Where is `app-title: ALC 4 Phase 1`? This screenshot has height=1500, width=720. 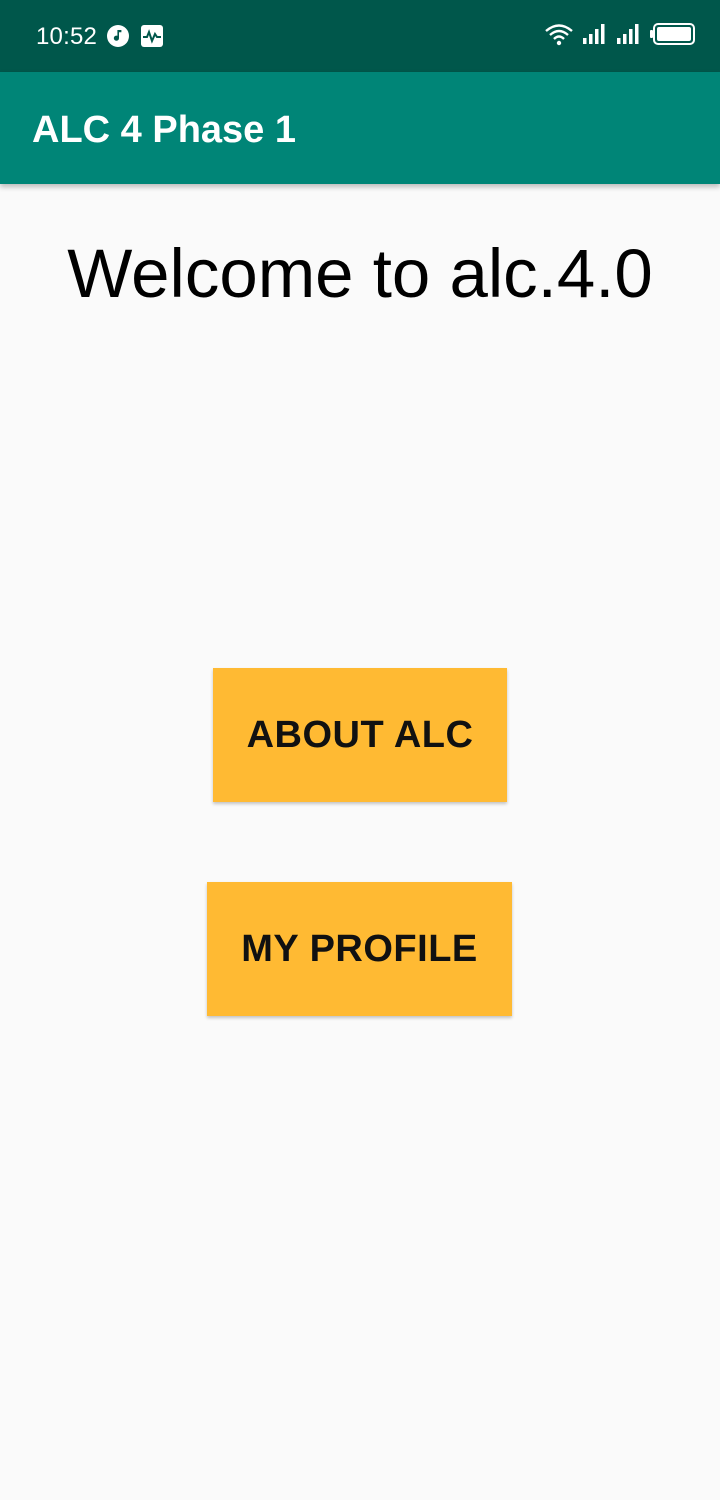
app-title: ALC 4 Phase 1 is located at coordinates (164, 130).